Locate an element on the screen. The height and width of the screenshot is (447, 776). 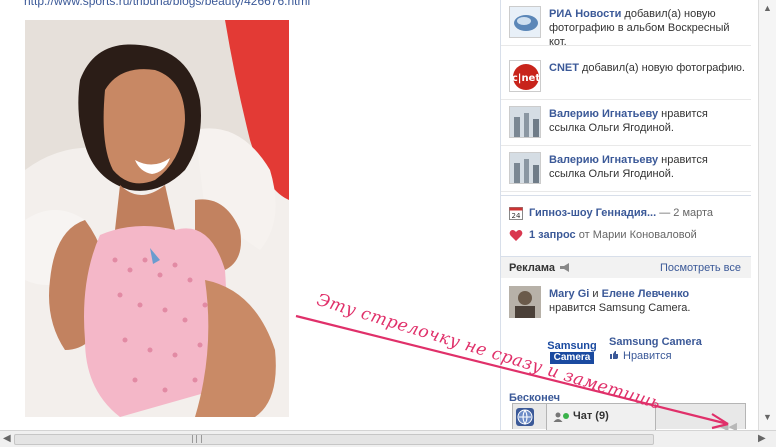
cnet-logo-icon: c|net is located at coordinates (525, 76).